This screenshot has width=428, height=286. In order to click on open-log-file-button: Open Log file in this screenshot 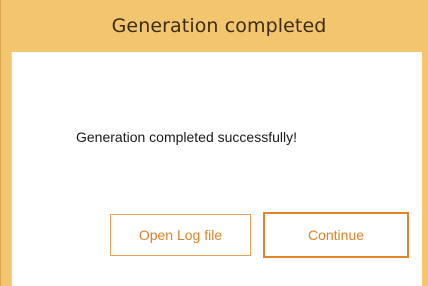, I will do `click(180, 235)`.